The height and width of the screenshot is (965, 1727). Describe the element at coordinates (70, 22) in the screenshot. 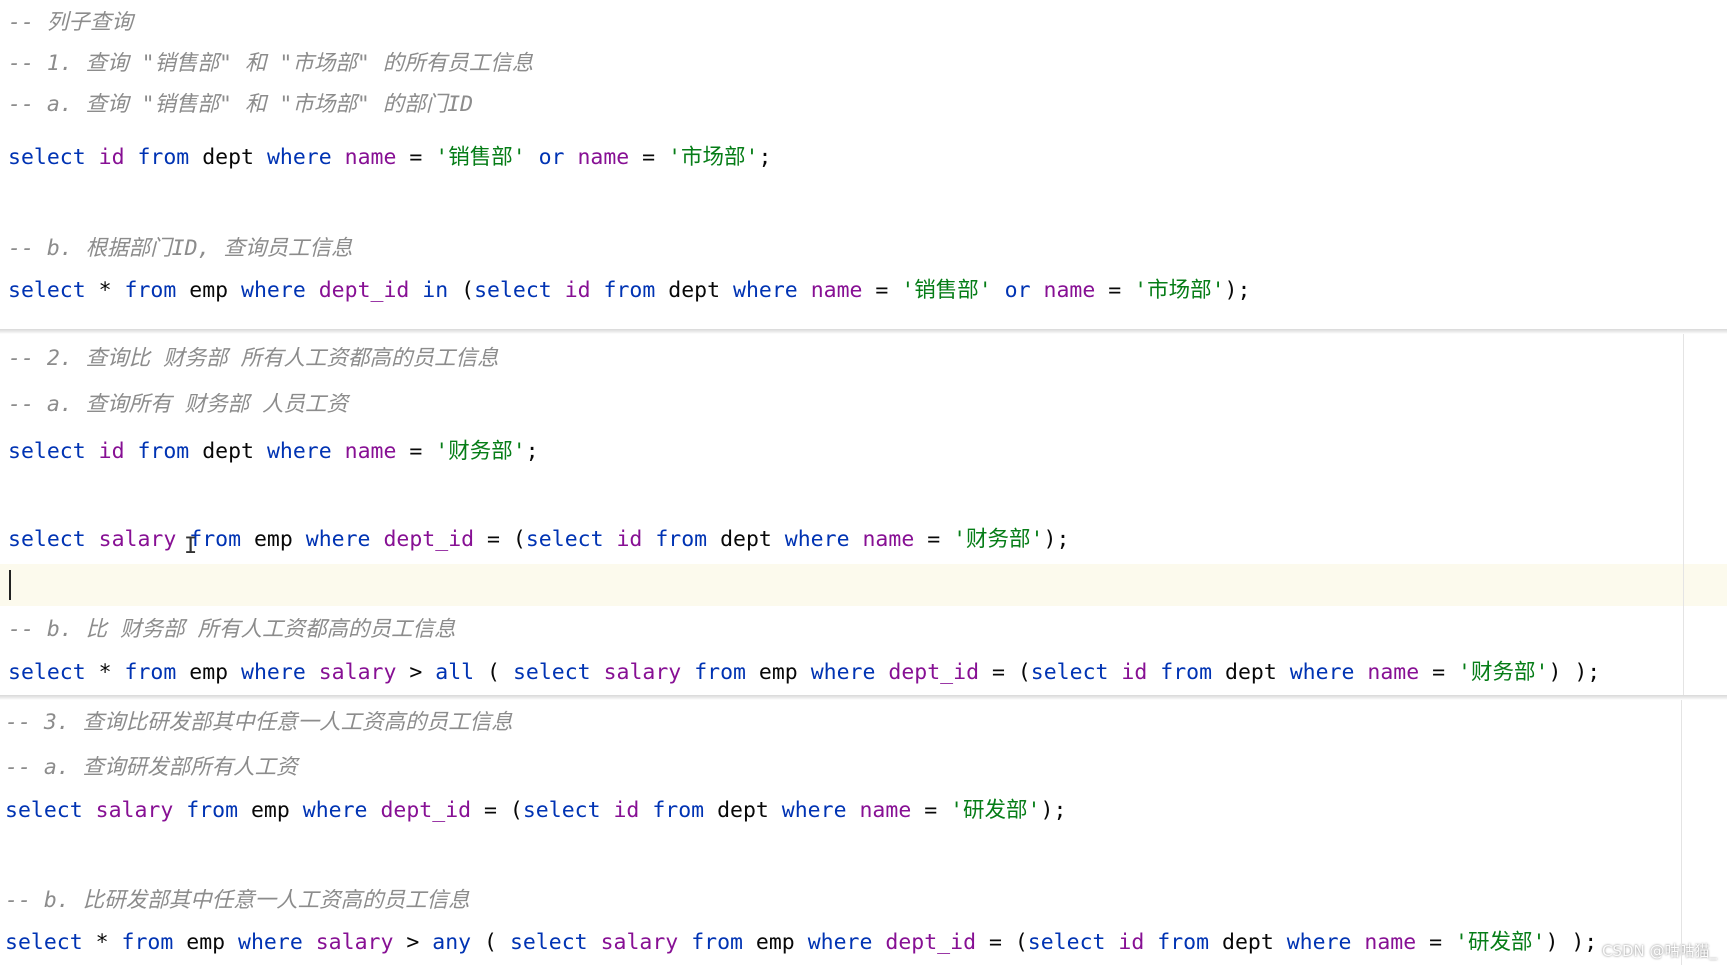

I see `comment-line: -- 列子查询` at that location.